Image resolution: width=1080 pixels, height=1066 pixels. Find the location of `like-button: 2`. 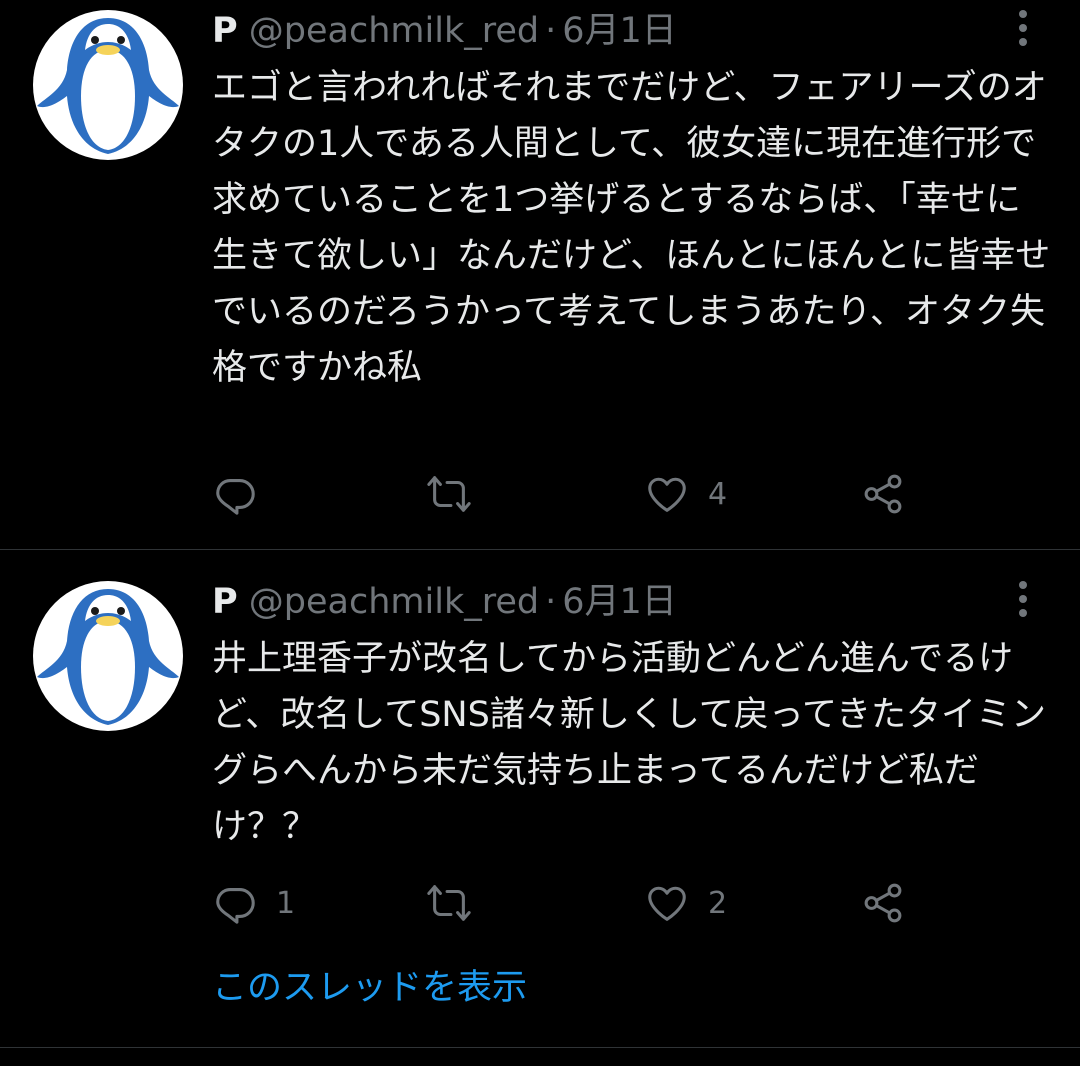

like-button: 2 is located at coordinates (685, 903).